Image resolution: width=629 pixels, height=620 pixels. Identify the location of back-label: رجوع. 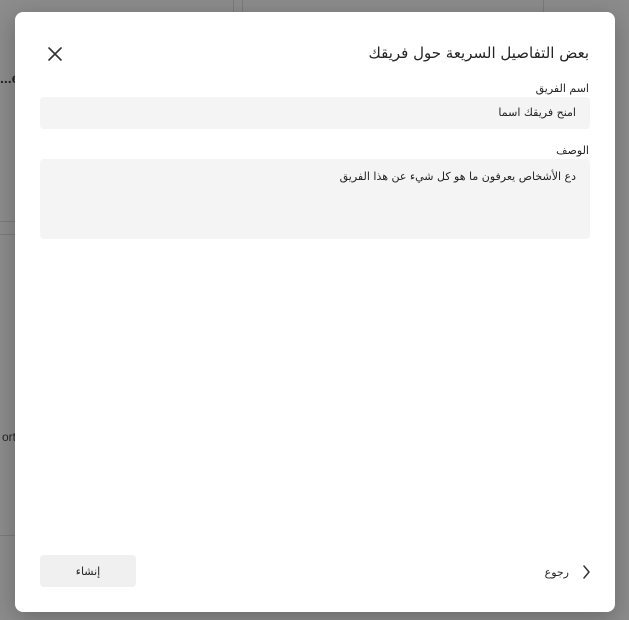
(556, 572).